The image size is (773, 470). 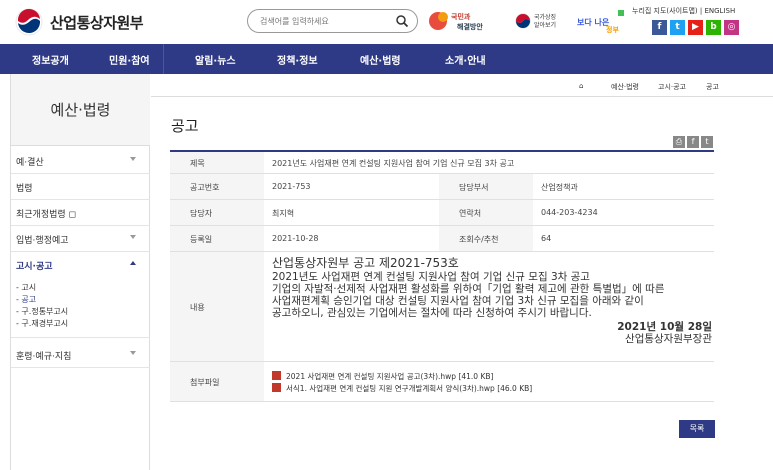 What do you see at coordinates (545, 17) in the screenshot?
I see `svg-text: 국가상징` at bounding box center [545, 17].